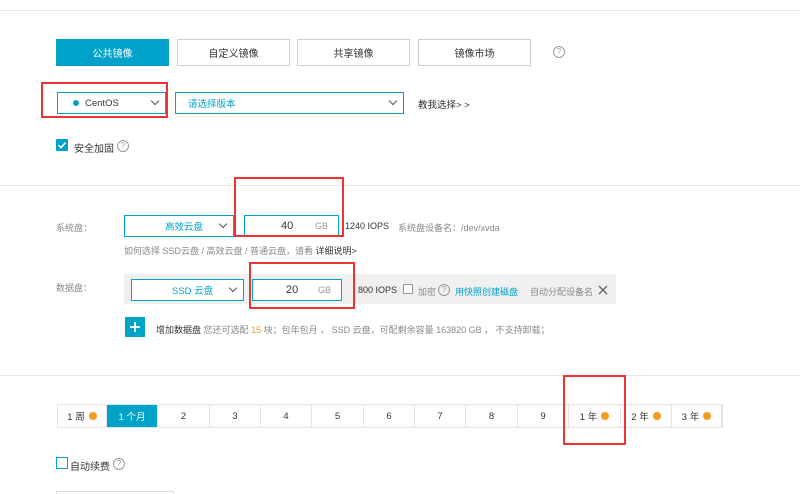 This screenshot has height=494, width=800. I want to click on auto-renew-label: 自动续费, so click(90, 467).